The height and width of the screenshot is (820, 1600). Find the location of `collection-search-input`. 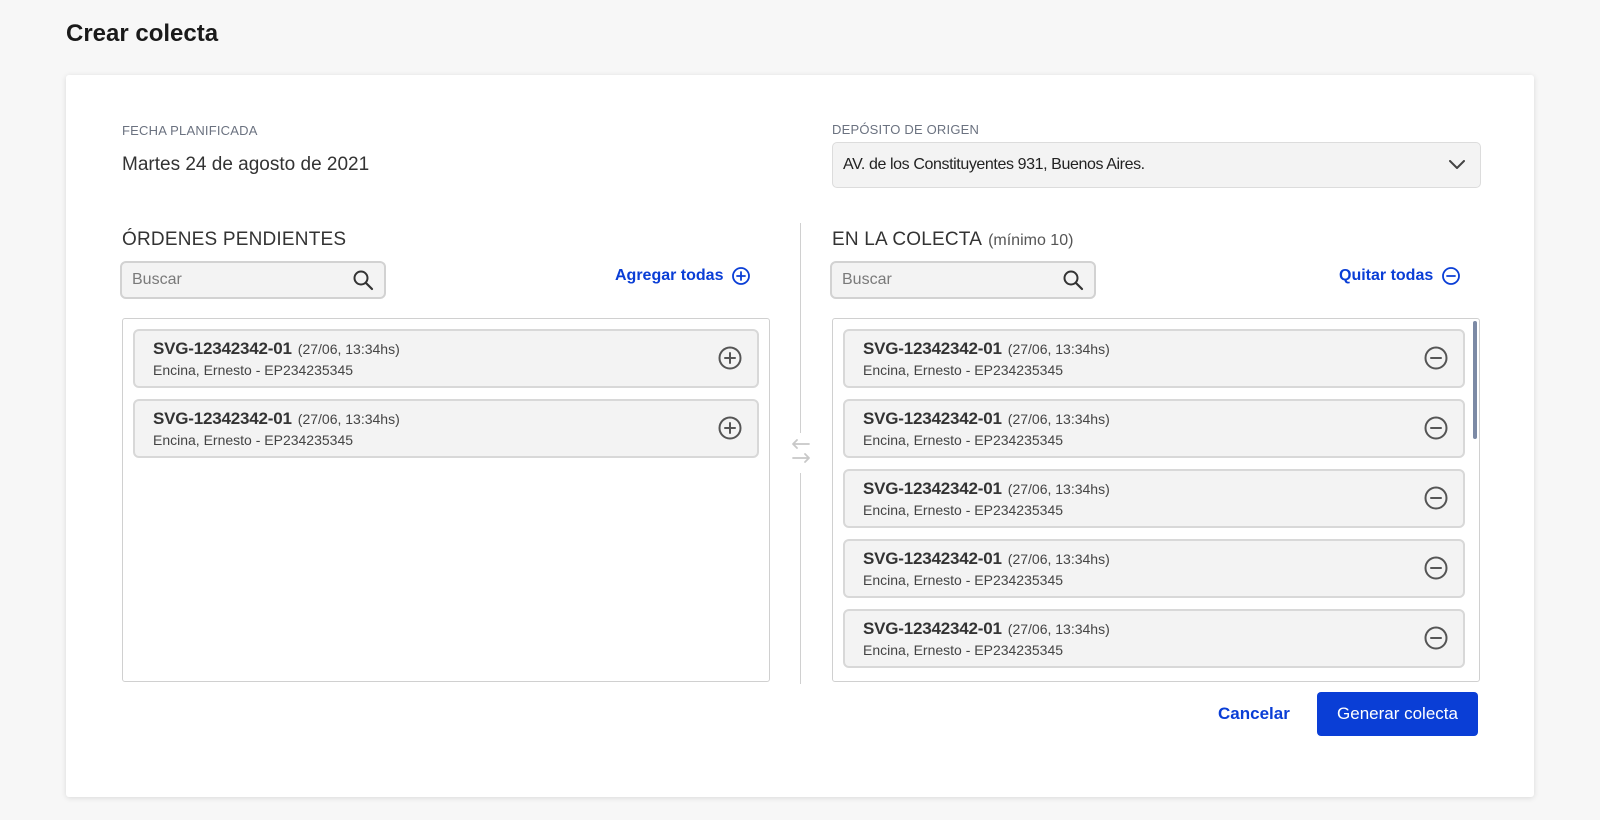

collection-search-input is located at coordinates (952, 280).